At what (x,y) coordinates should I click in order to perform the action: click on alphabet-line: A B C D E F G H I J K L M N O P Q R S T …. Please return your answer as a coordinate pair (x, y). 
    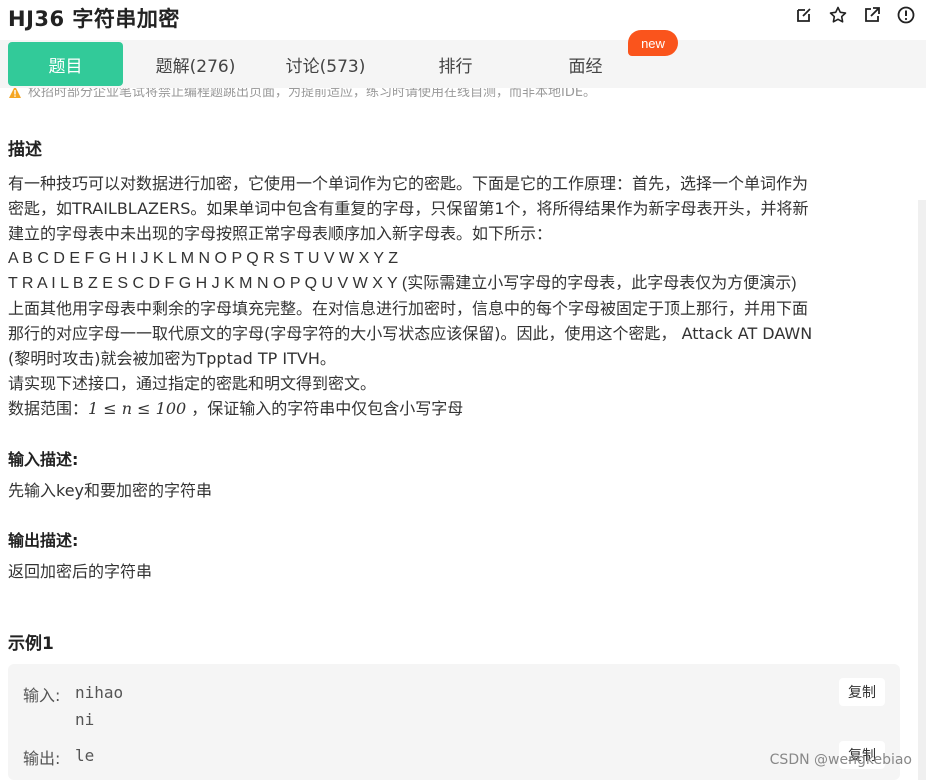
    Looking at the image, I should click on (203, 258).